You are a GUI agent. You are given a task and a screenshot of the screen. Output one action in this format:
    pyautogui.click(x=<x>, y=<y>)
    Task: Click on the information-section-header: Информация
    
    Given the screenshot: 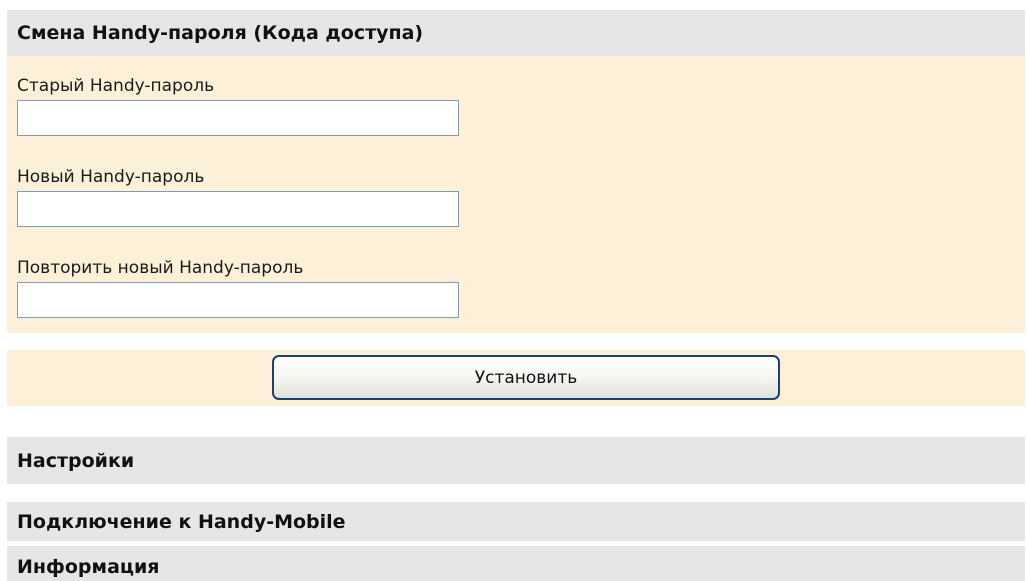 What is the action you would take?
    pyautogui.click(x=516, y=563)
    